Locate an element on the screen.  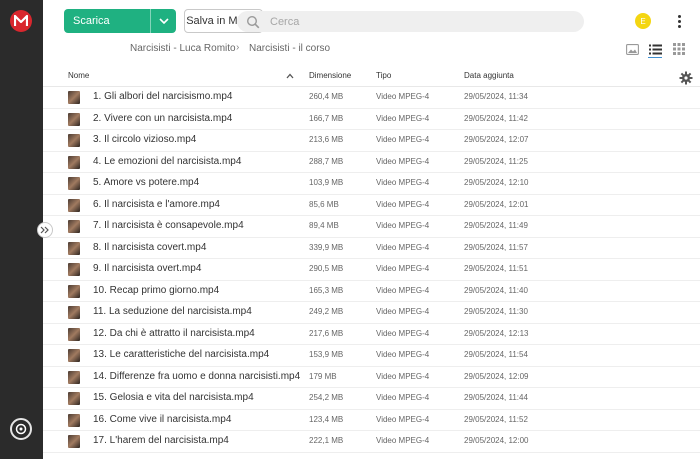
breadcrumb-item-current: Narcisisti - il corso is located at coordinates (289, 48).